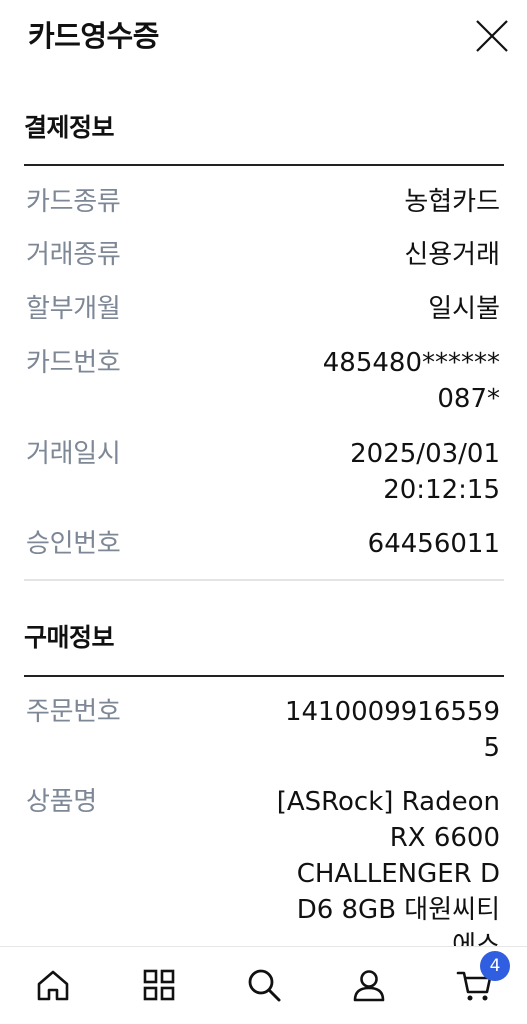 The height and width of the screenshot is (1024, 527). I want to click on row-value: 485480****** 087*, so click(411, 381).